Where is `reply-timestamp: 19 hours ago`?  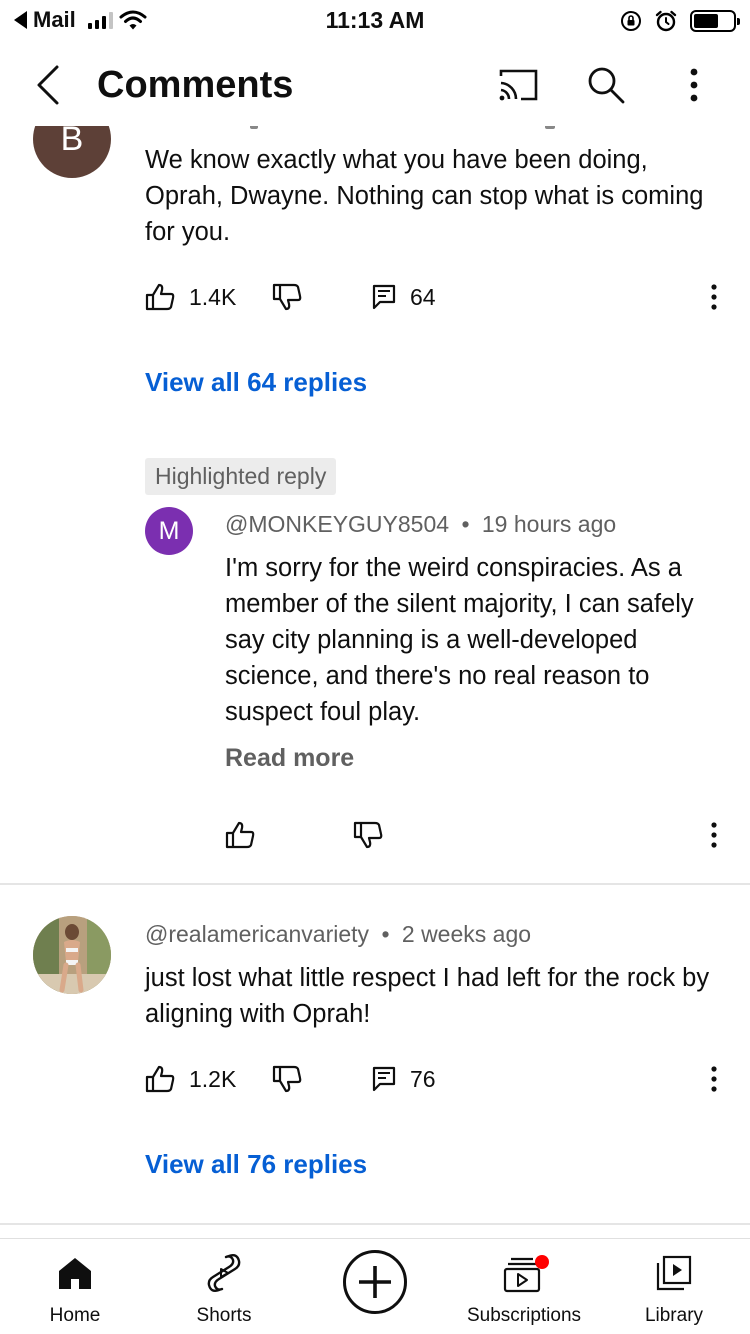
reply-timestamp: 19 hours ago is located at coordinates (549, 524).